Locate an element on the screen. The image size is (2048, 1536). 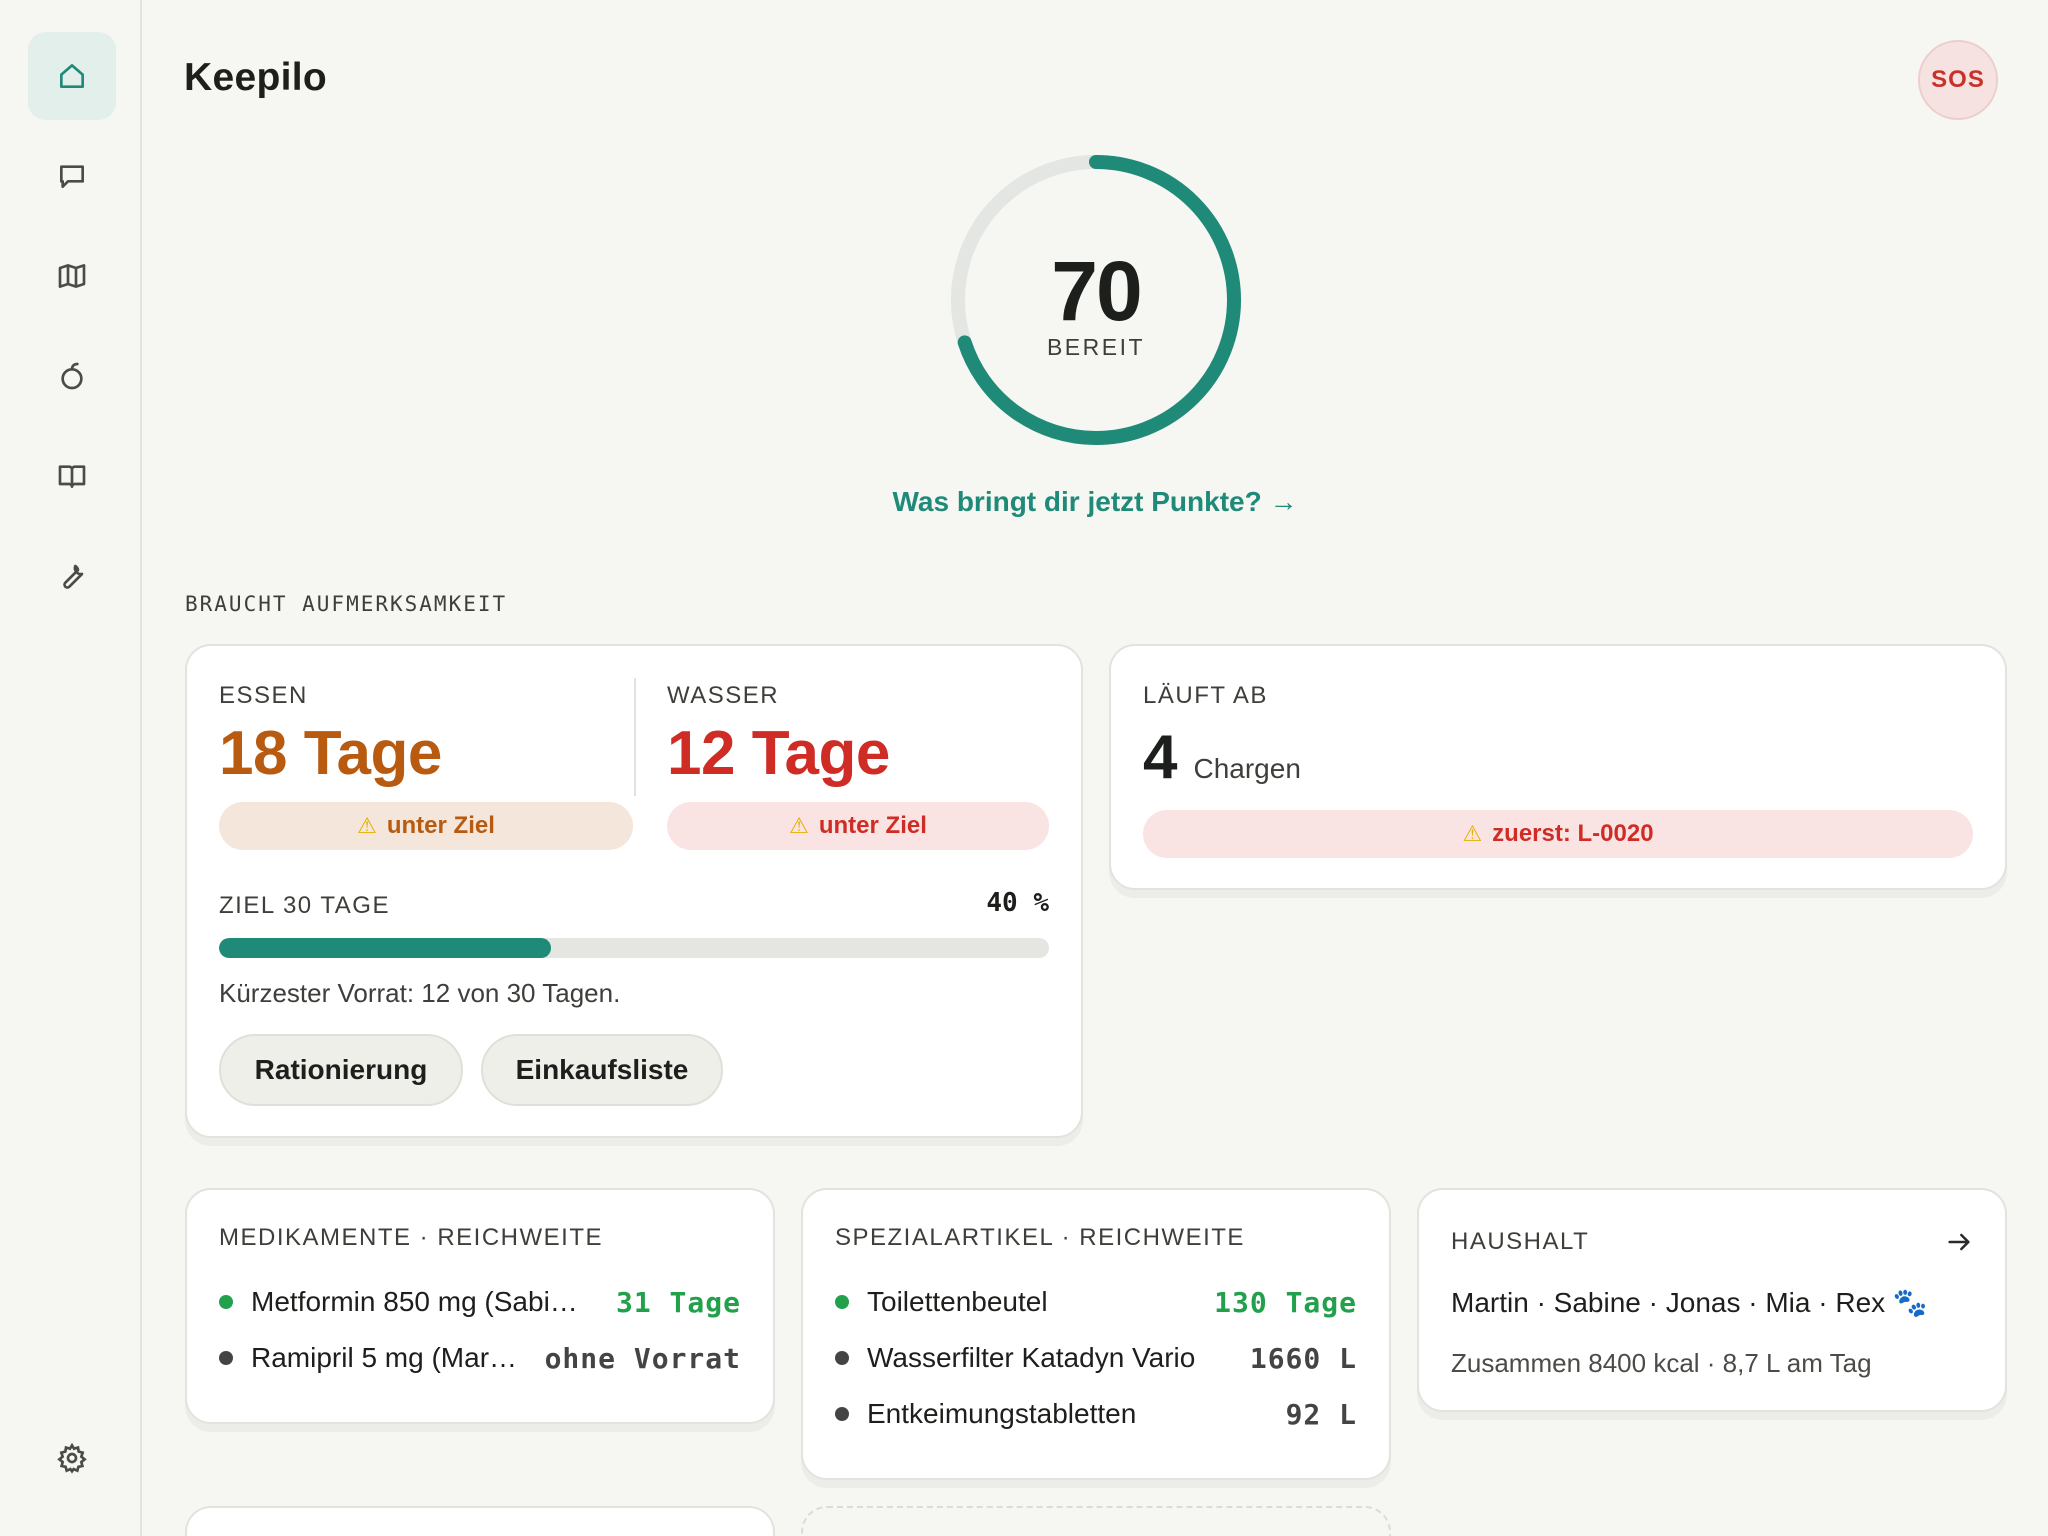
water-status-label: unter Ziel is located at coordinates (872, 825).